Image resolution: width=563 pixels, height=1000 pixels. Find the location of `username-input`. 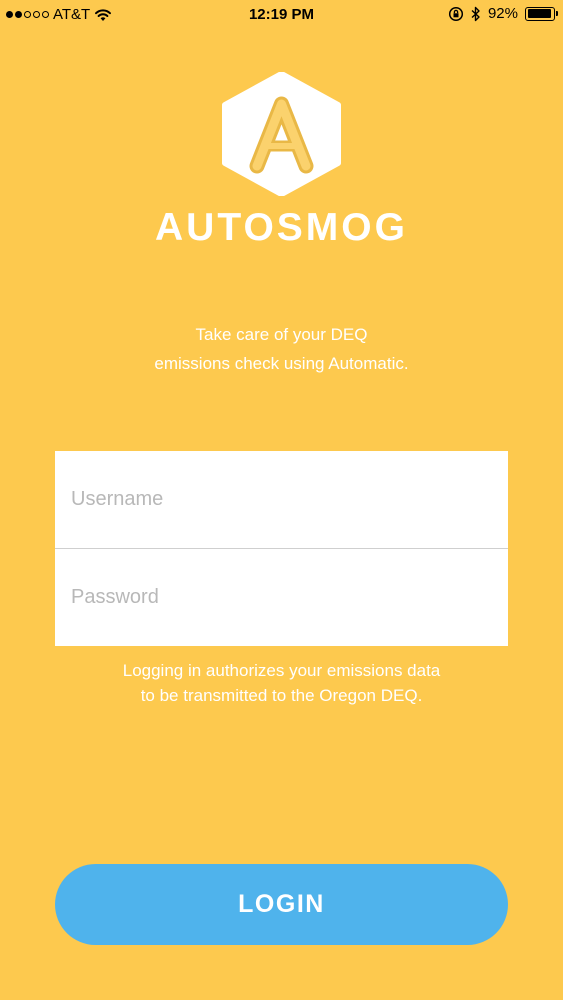

username-input is located at coordinates (288, 499).